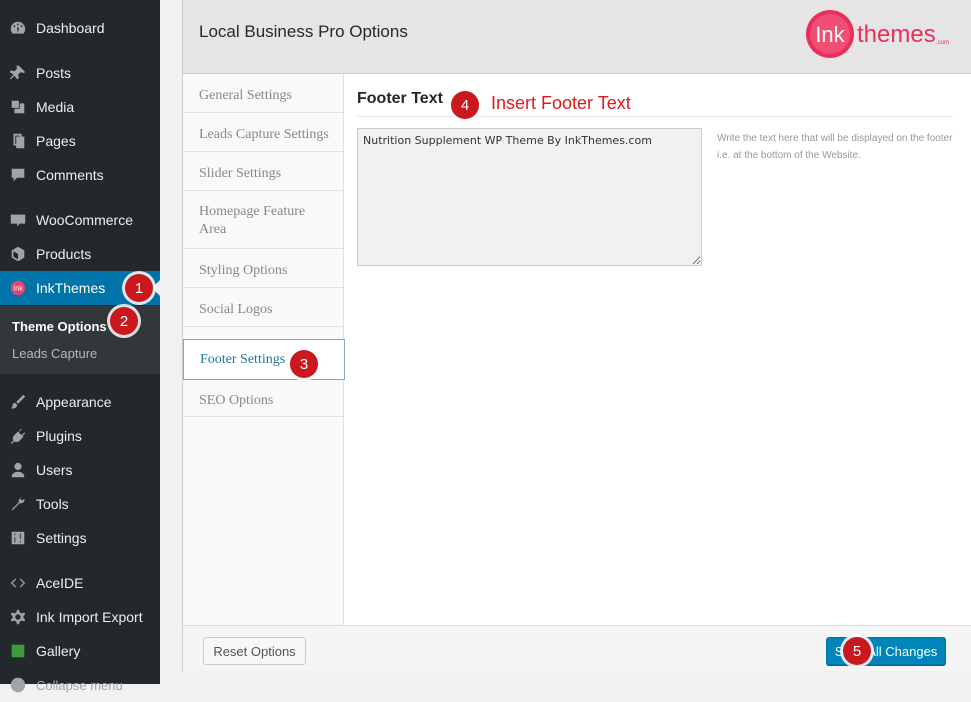  Describe the element at coordinates (263, 93) in the screenshot. I see `tab-general-settings: General Settings` at that location.